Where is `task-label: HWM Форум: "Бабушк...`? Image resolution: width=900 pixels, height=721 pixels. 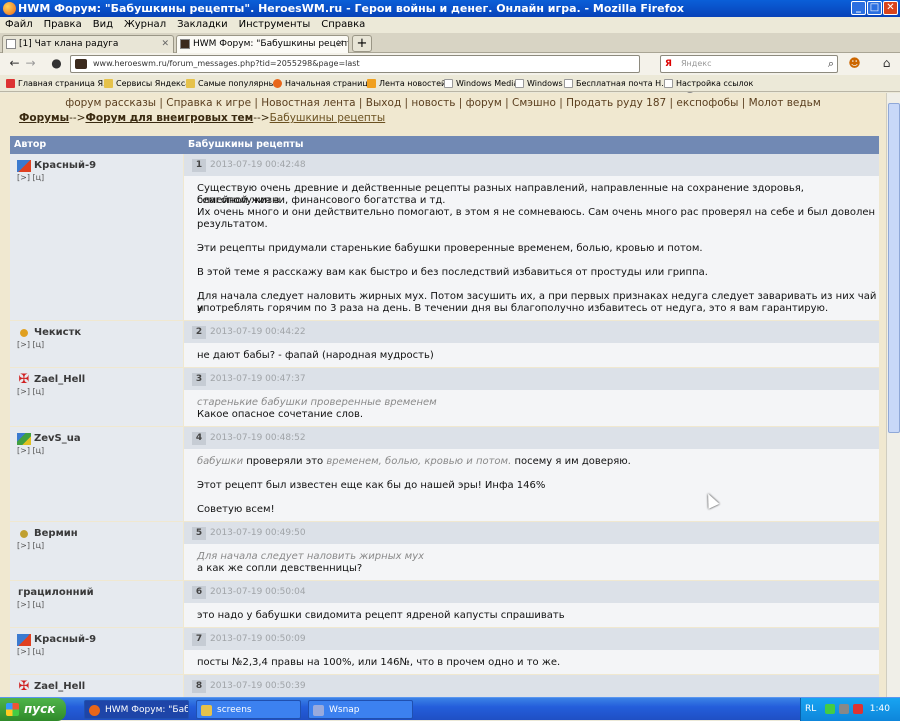 task-label: HWM Форум: "Бабушк... is located at coordinates (146, 710).